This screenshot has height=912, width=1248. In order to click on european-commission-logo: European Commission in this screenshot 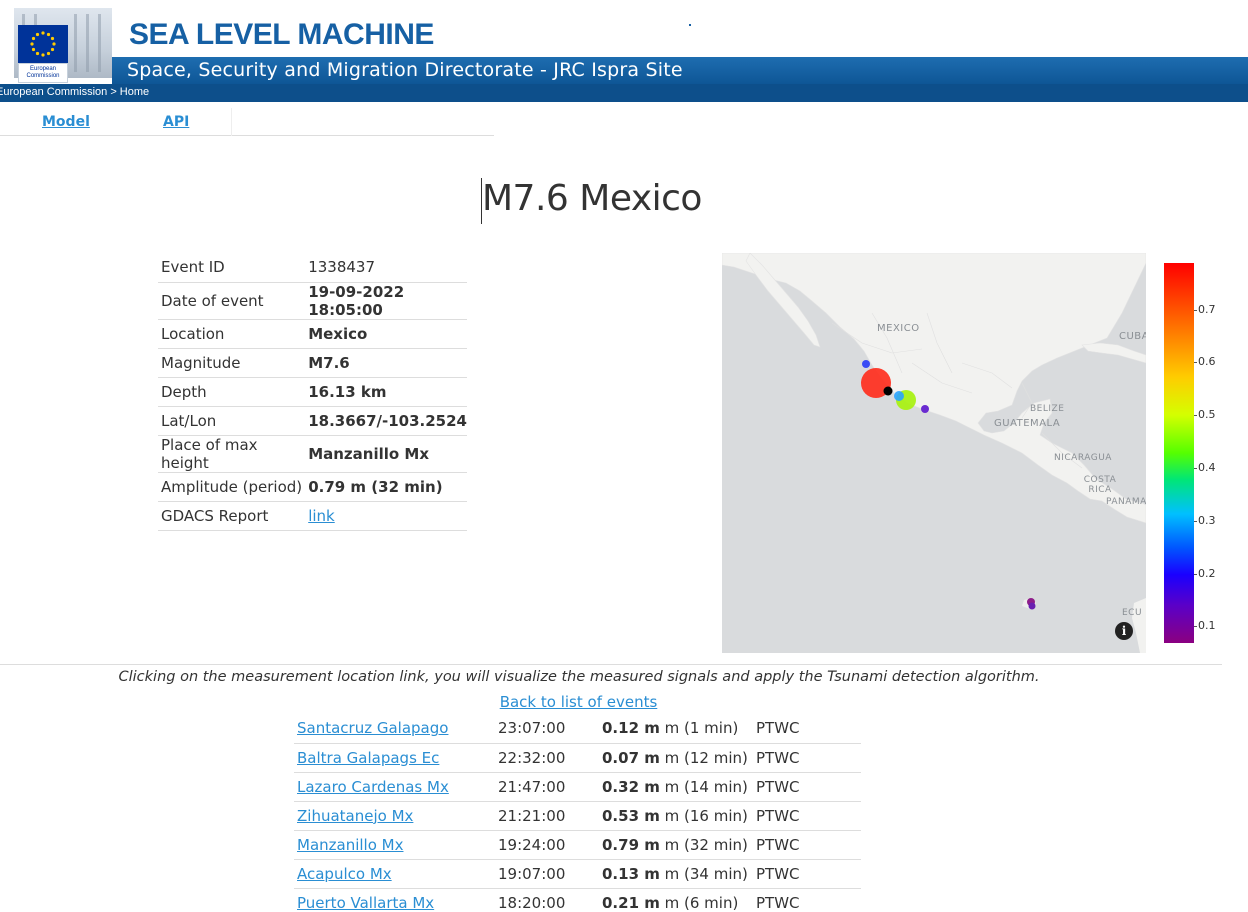, I will do `click(63, 45)`.